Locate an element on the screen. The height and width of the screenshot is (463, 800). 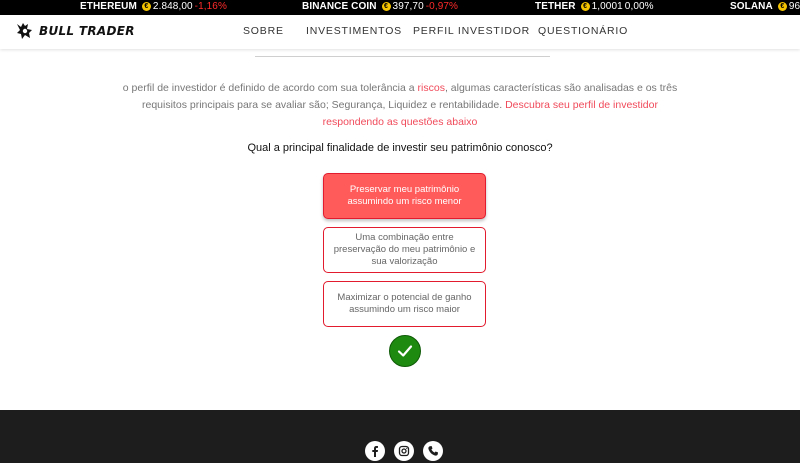
checkmark-icon is located at coordinates (405, 351).